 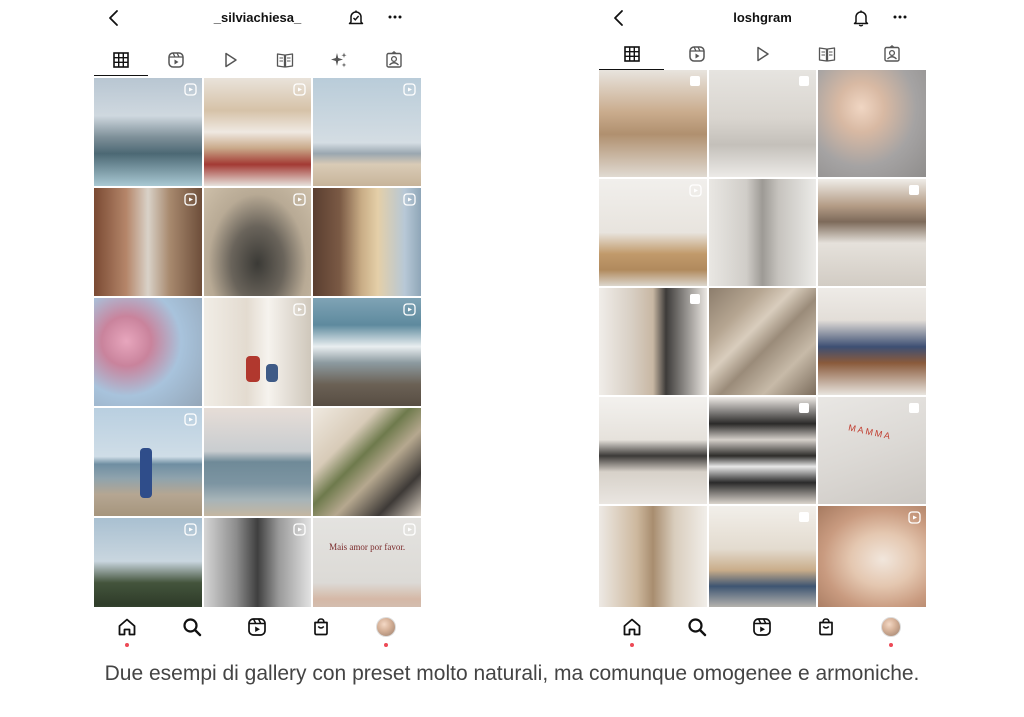 I want to click on top-bar: loshgram, so click(x=762, y=18).